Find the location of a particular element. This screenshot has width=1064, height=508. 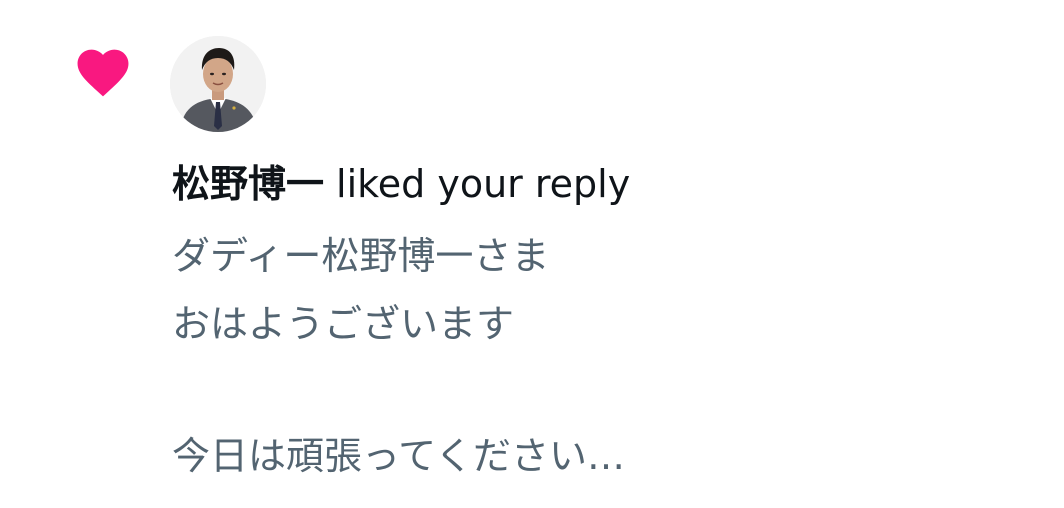

heart-icon is located at coordinates (103, 73).